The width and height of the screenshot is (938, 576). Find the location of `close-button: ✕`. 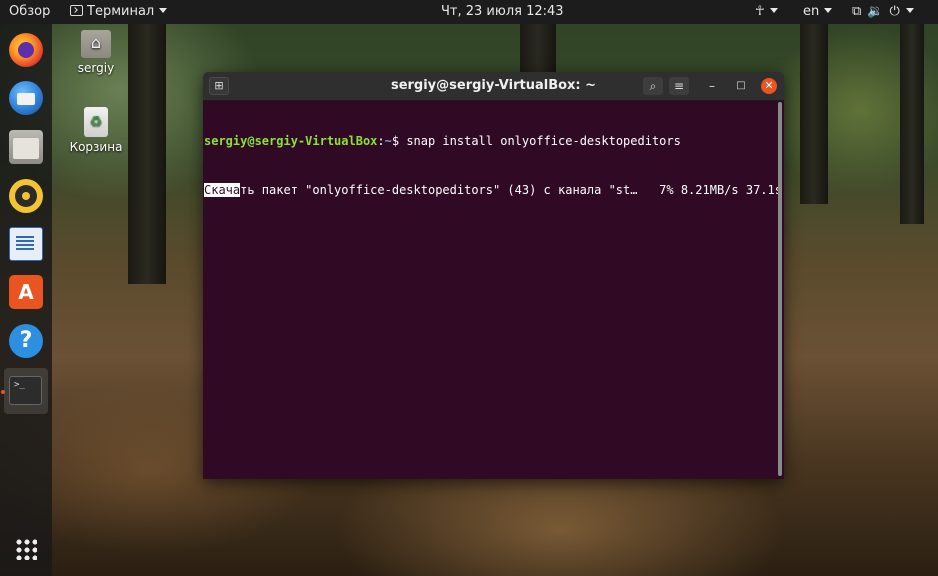

close-button: ✕ is located at coordinates (769, 86).